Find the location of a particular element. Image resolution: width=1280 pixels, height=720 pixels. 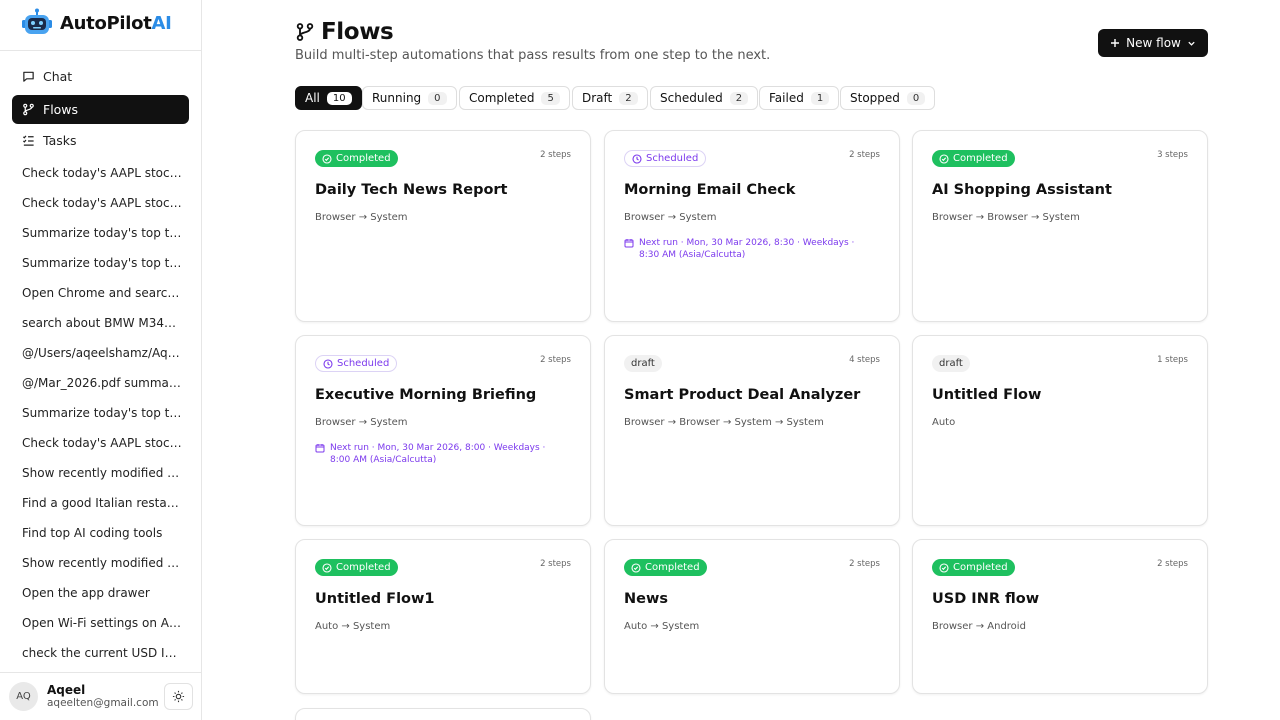

avatar: AQ is located at coordinates (23, 696).